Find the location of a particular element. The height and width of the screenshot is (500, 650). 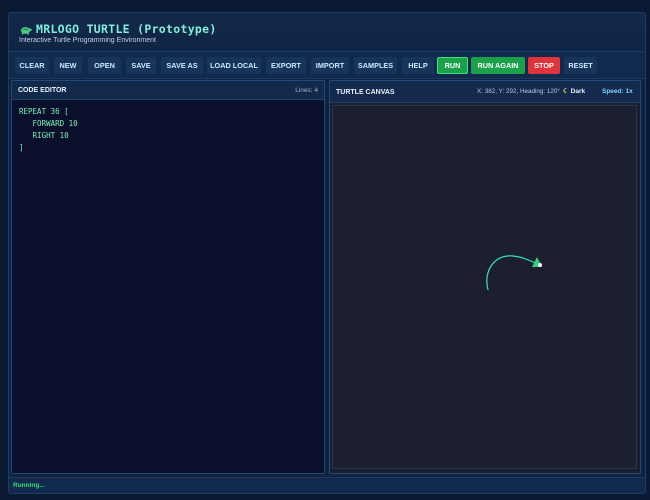

theme-label: Dark is located at coordinates (578, 91).